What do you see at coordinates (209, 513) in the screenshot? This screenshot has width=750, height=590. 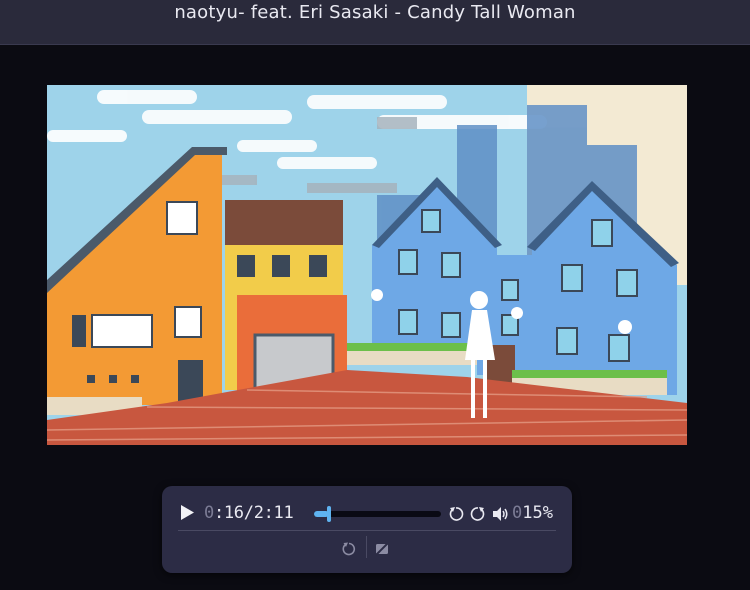 I see `time-current-dim: 0` at bounding box center [209, 513].